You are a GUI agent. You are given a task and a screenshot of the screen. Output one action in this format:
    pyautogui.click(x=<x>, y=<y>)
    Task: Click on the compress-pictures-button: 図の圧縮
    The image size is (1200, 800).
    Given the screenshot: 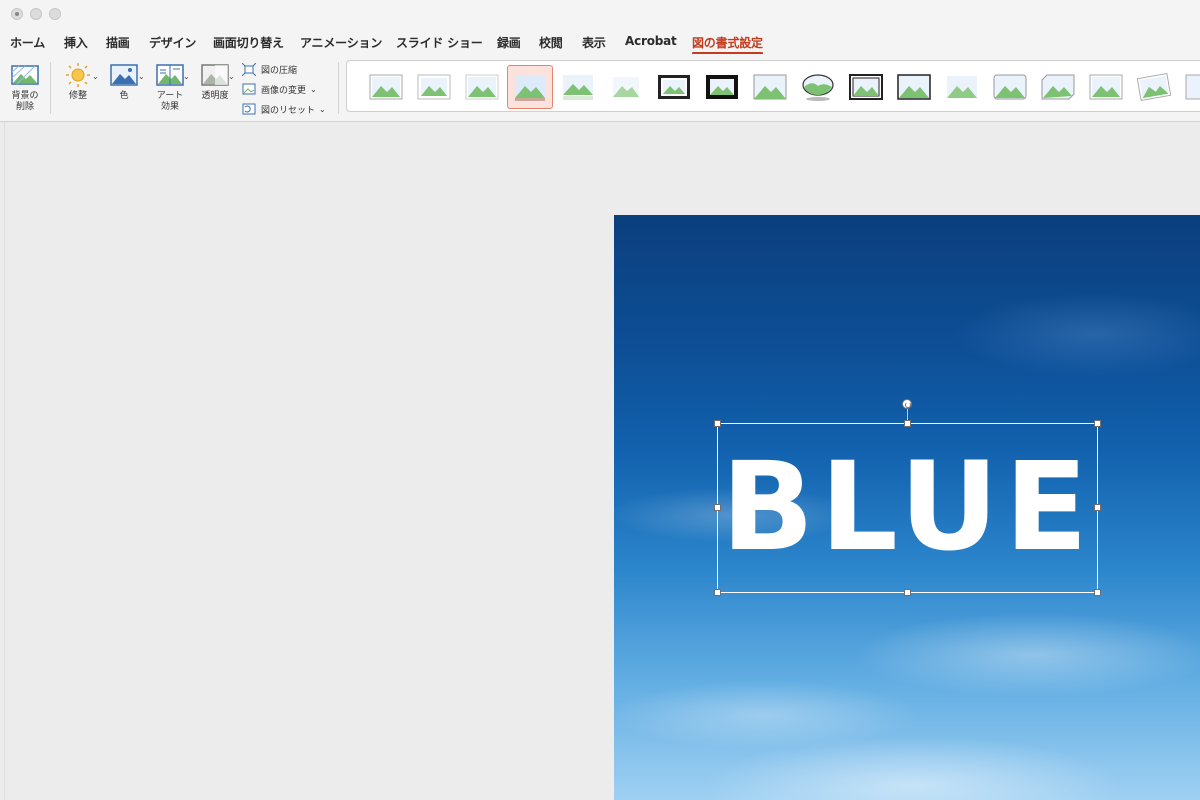 What is the action you would take?
    pyautogui.click(x=269, y=69)
    